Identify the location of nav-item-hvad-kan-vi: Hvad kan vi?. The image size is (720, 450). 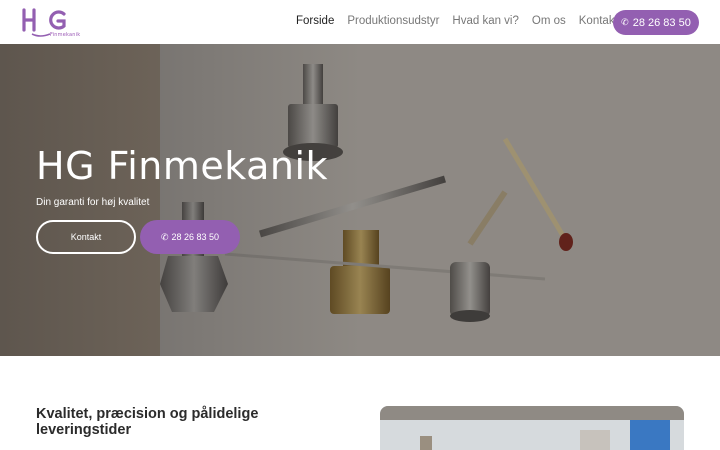
(485, 21).